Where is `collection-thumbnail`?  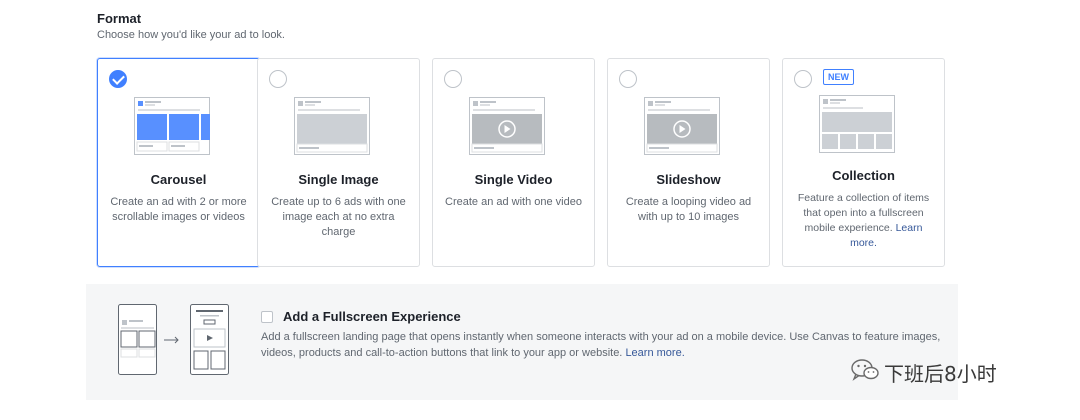
collection-thumbnail is located at coordinates (857, 124).